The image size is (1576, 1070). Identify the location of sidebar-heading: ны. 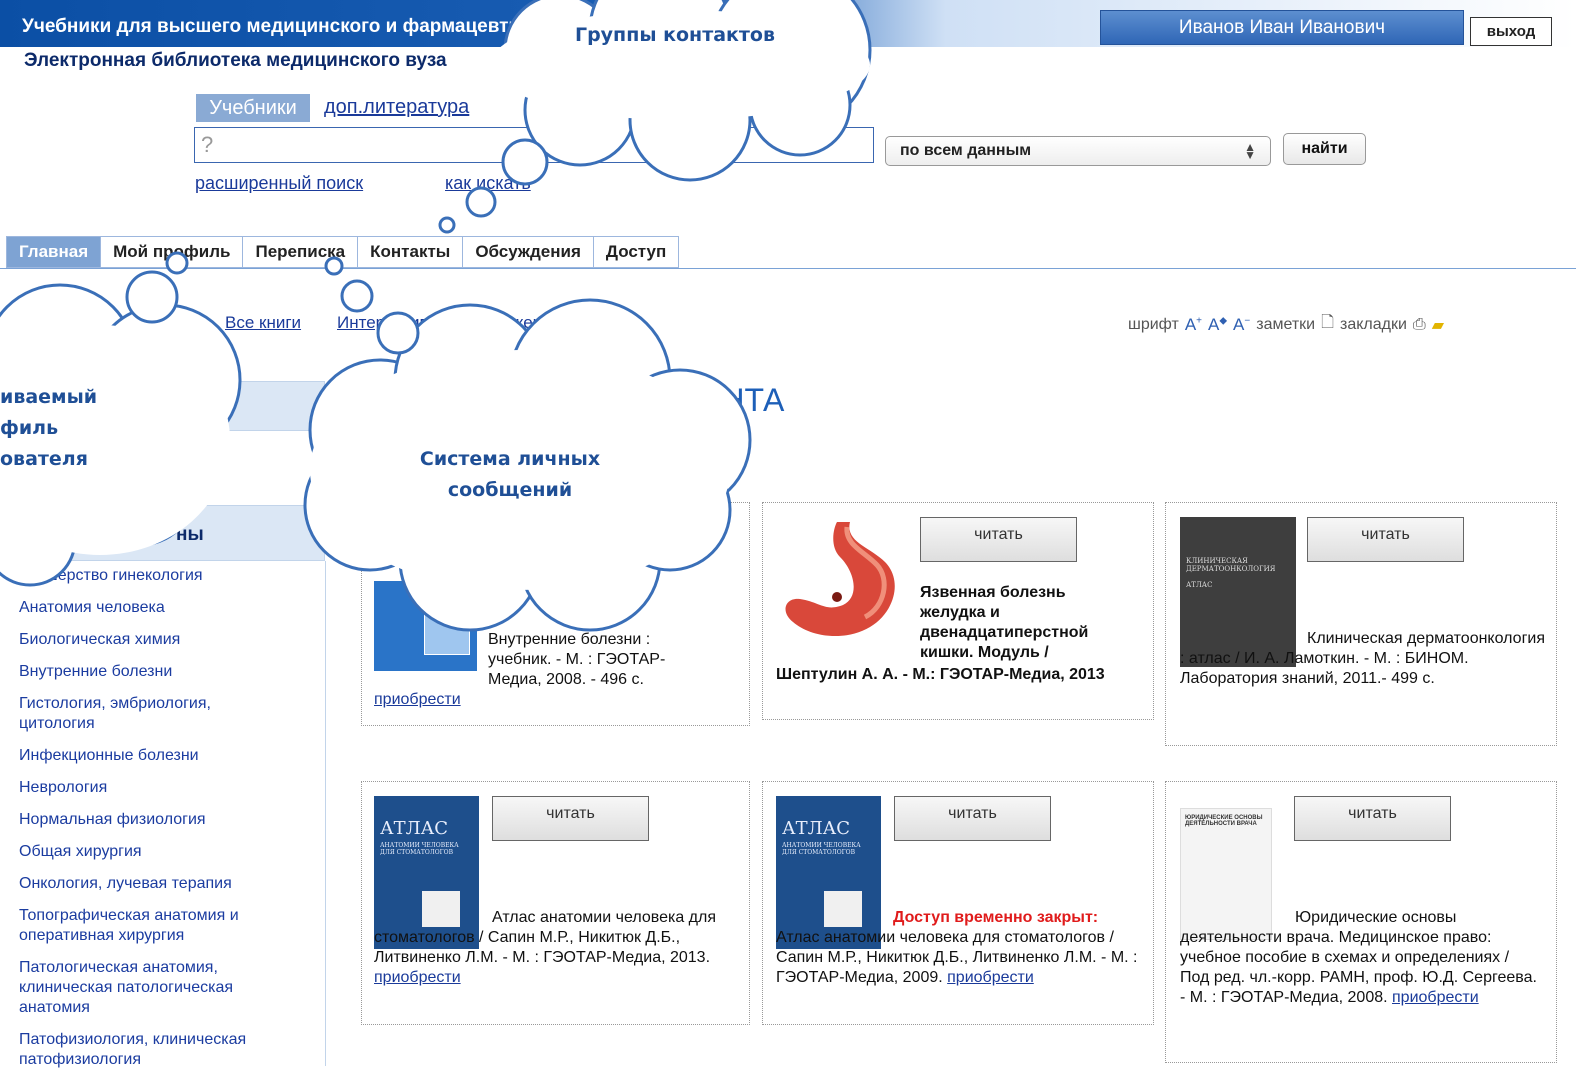
(190, 534).